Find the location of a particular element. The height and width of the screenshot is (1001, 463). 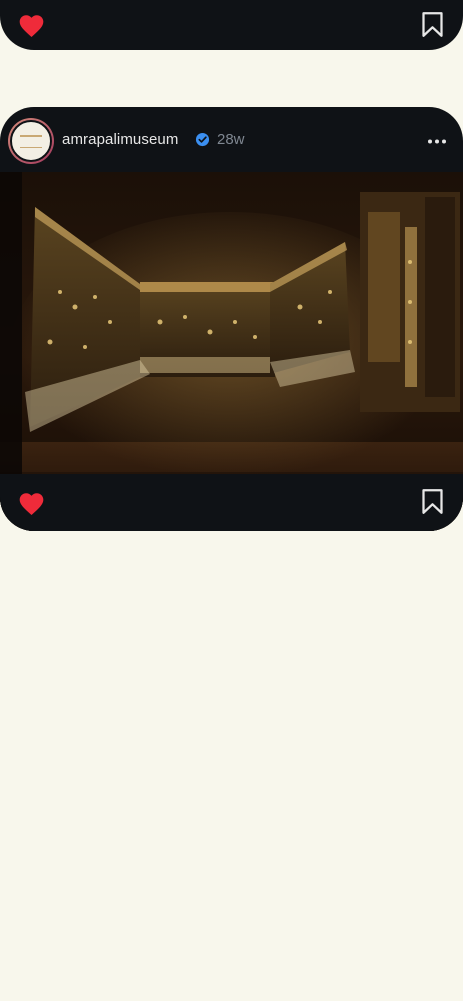

post-actions is located at coordinates (231, 502).